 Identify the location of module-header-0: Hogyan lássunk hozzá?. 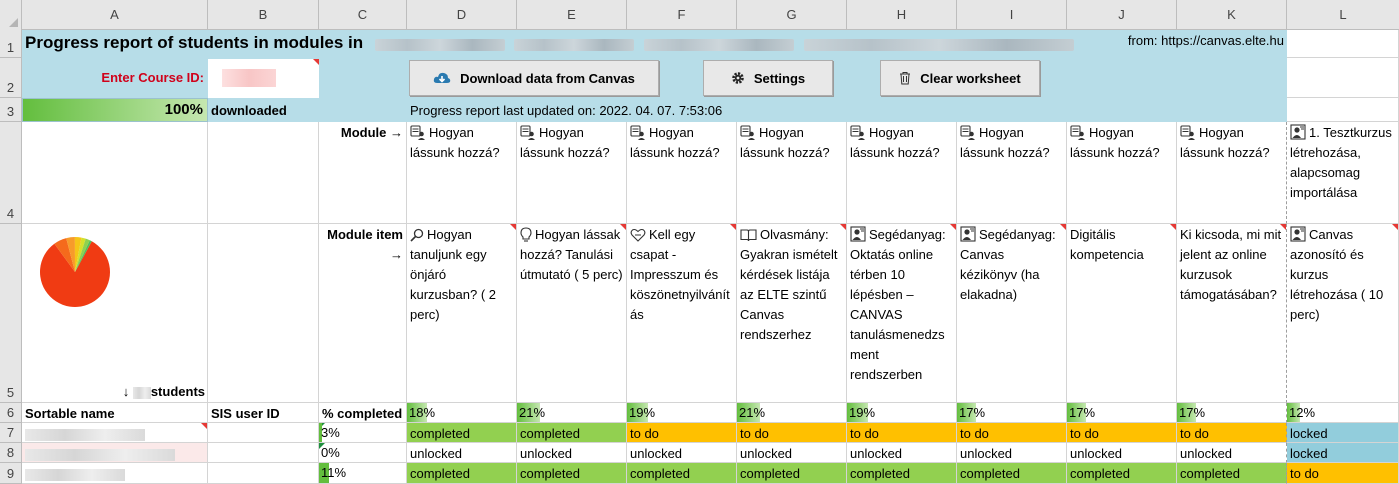
(462, 173).